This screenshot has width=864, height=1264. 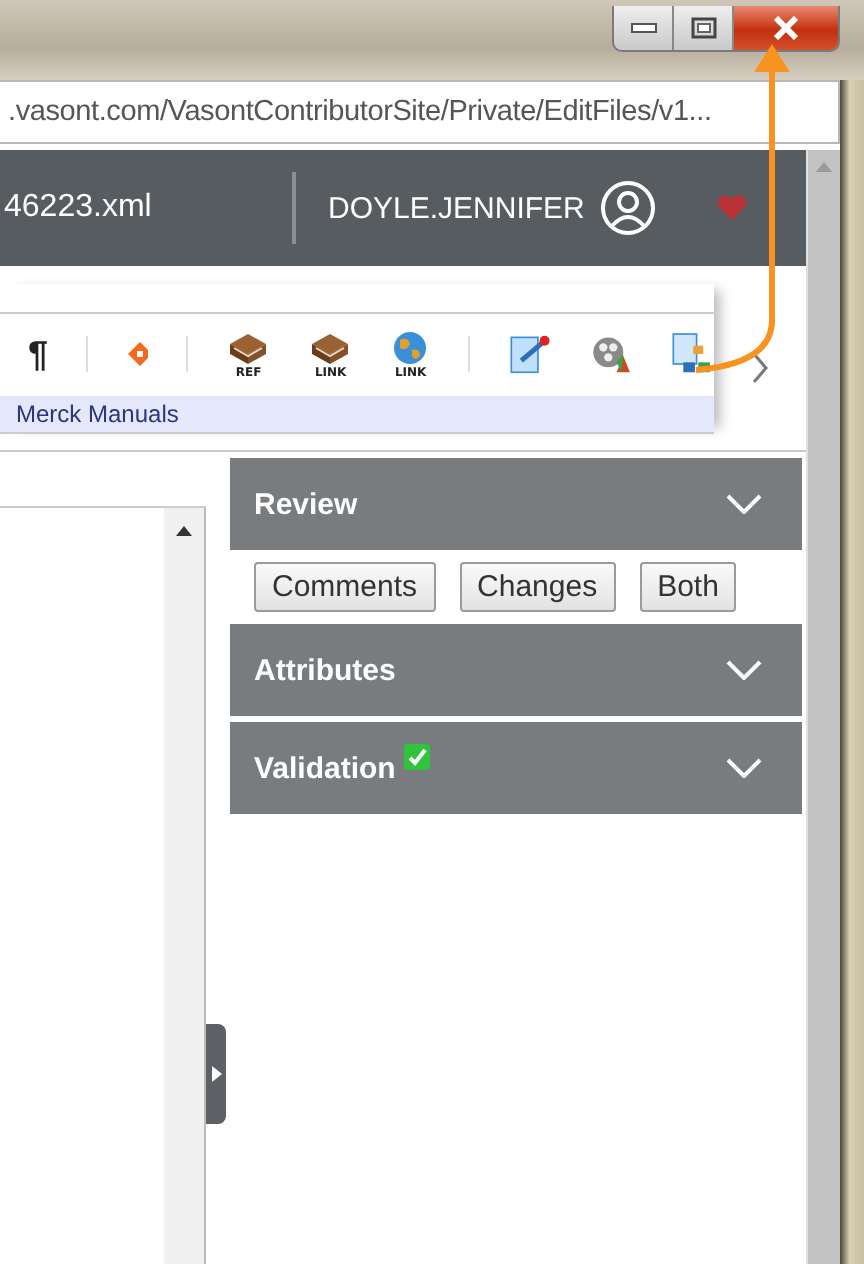 What do you see at coordinates (79, 208) in the screenshot?
I see `file-name: 46223.xml` at bounding box center [79, 208].